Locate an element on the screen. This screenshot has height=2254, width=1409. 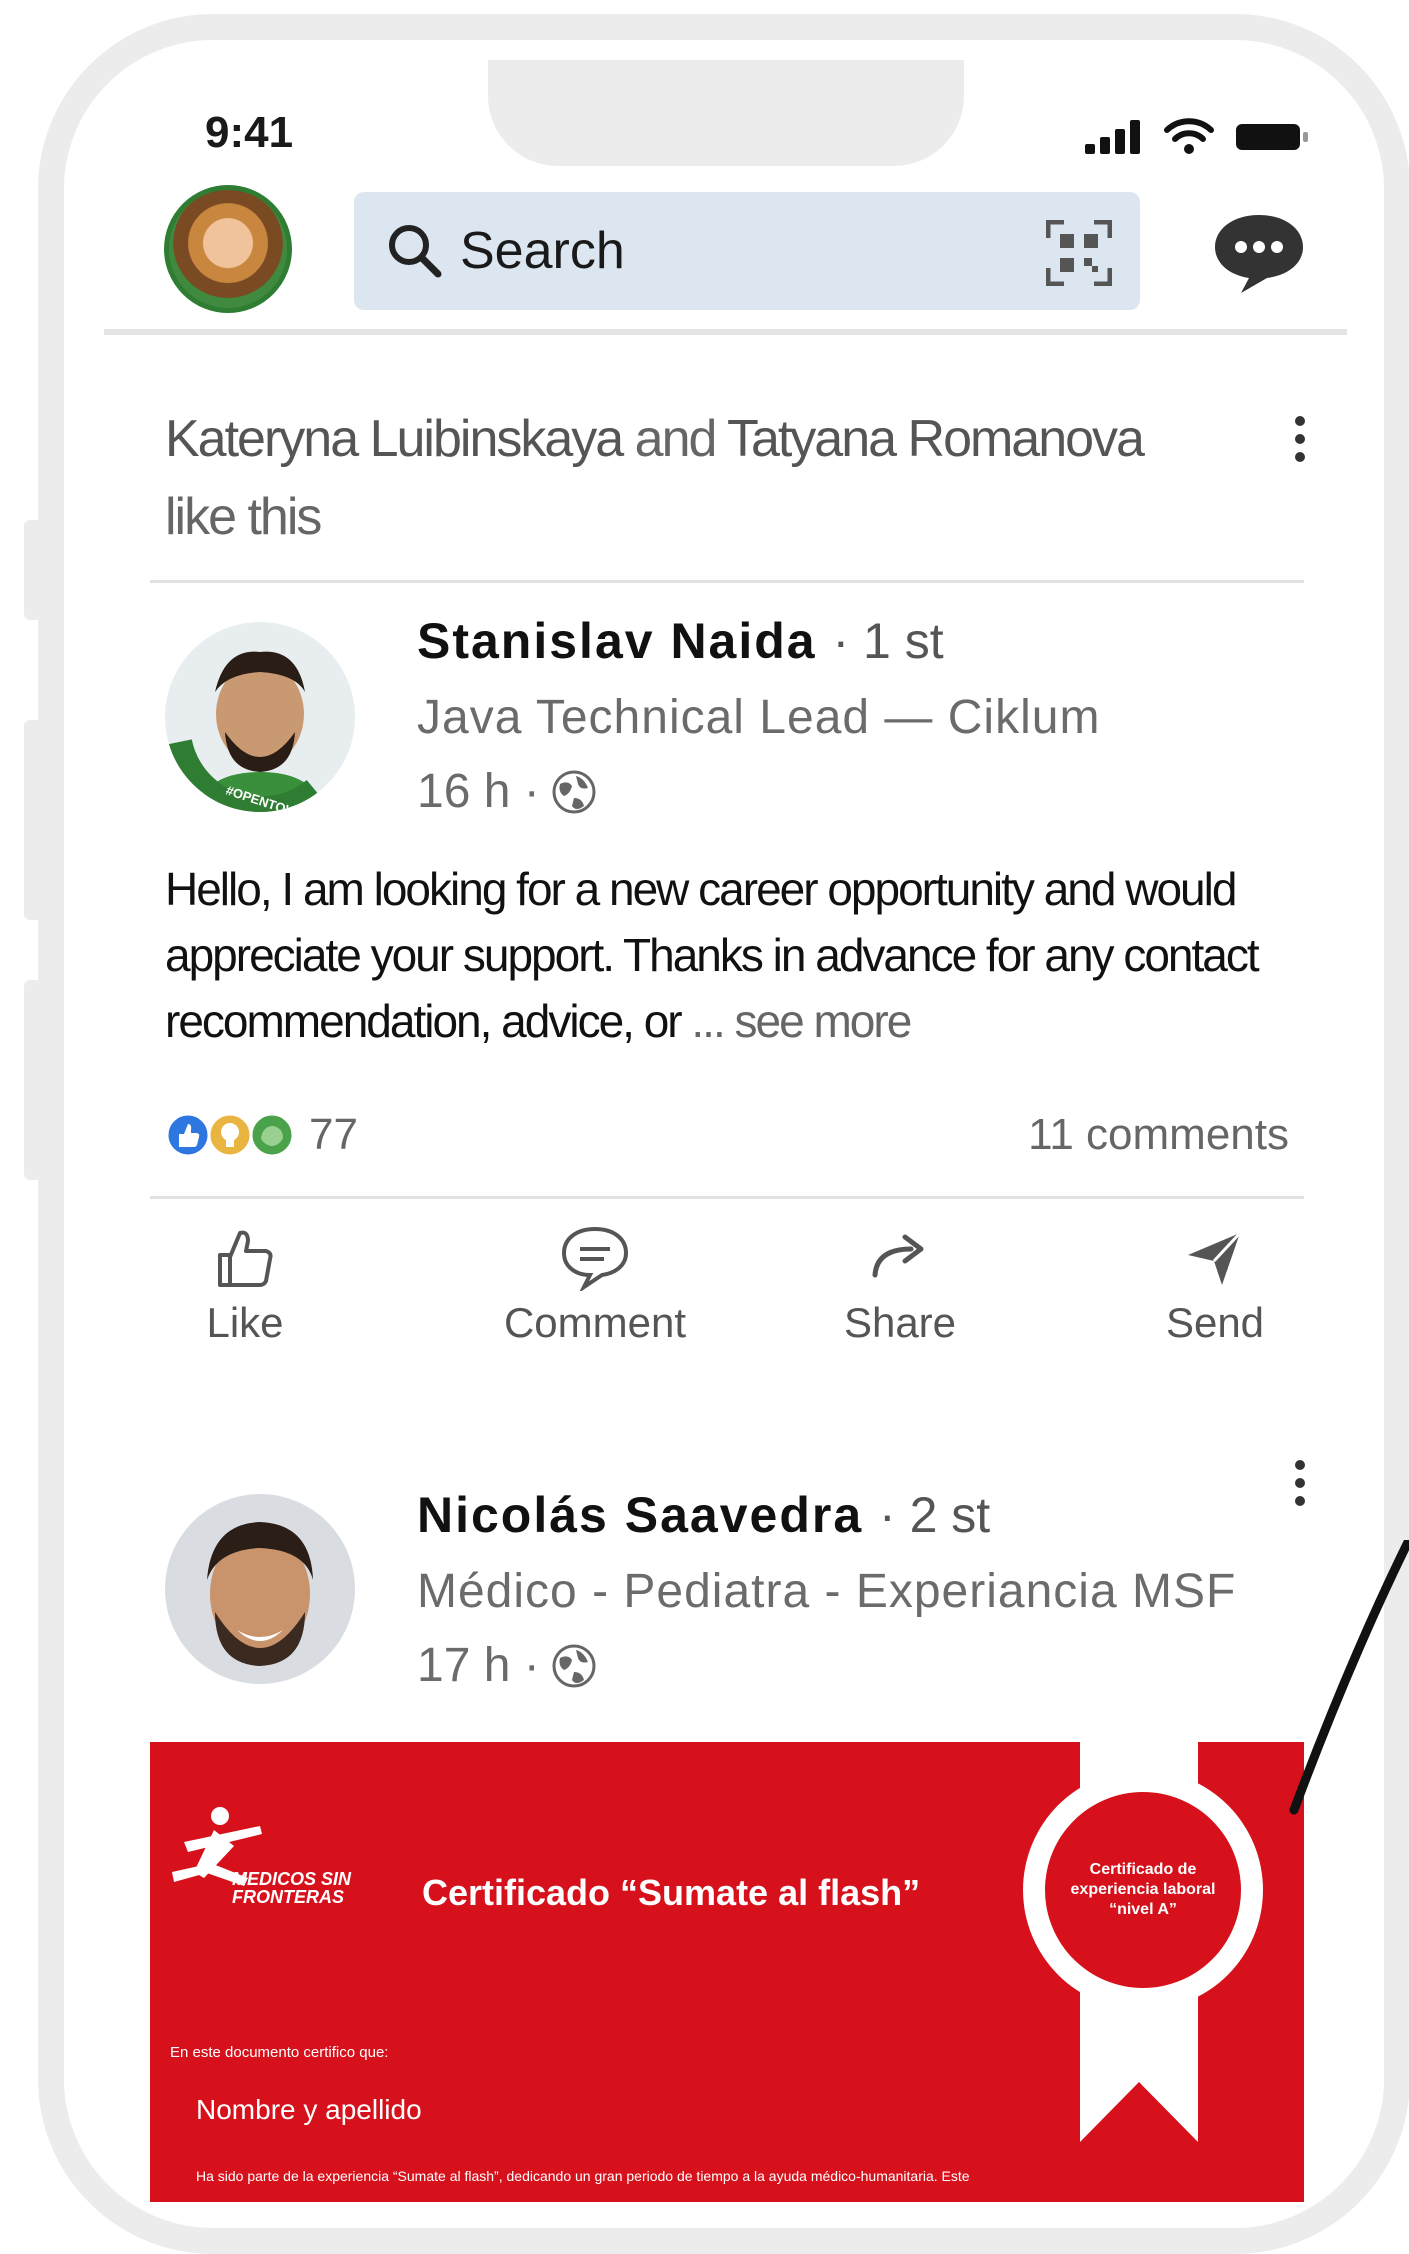
send-icon is located at coordinates (1215, 1258).